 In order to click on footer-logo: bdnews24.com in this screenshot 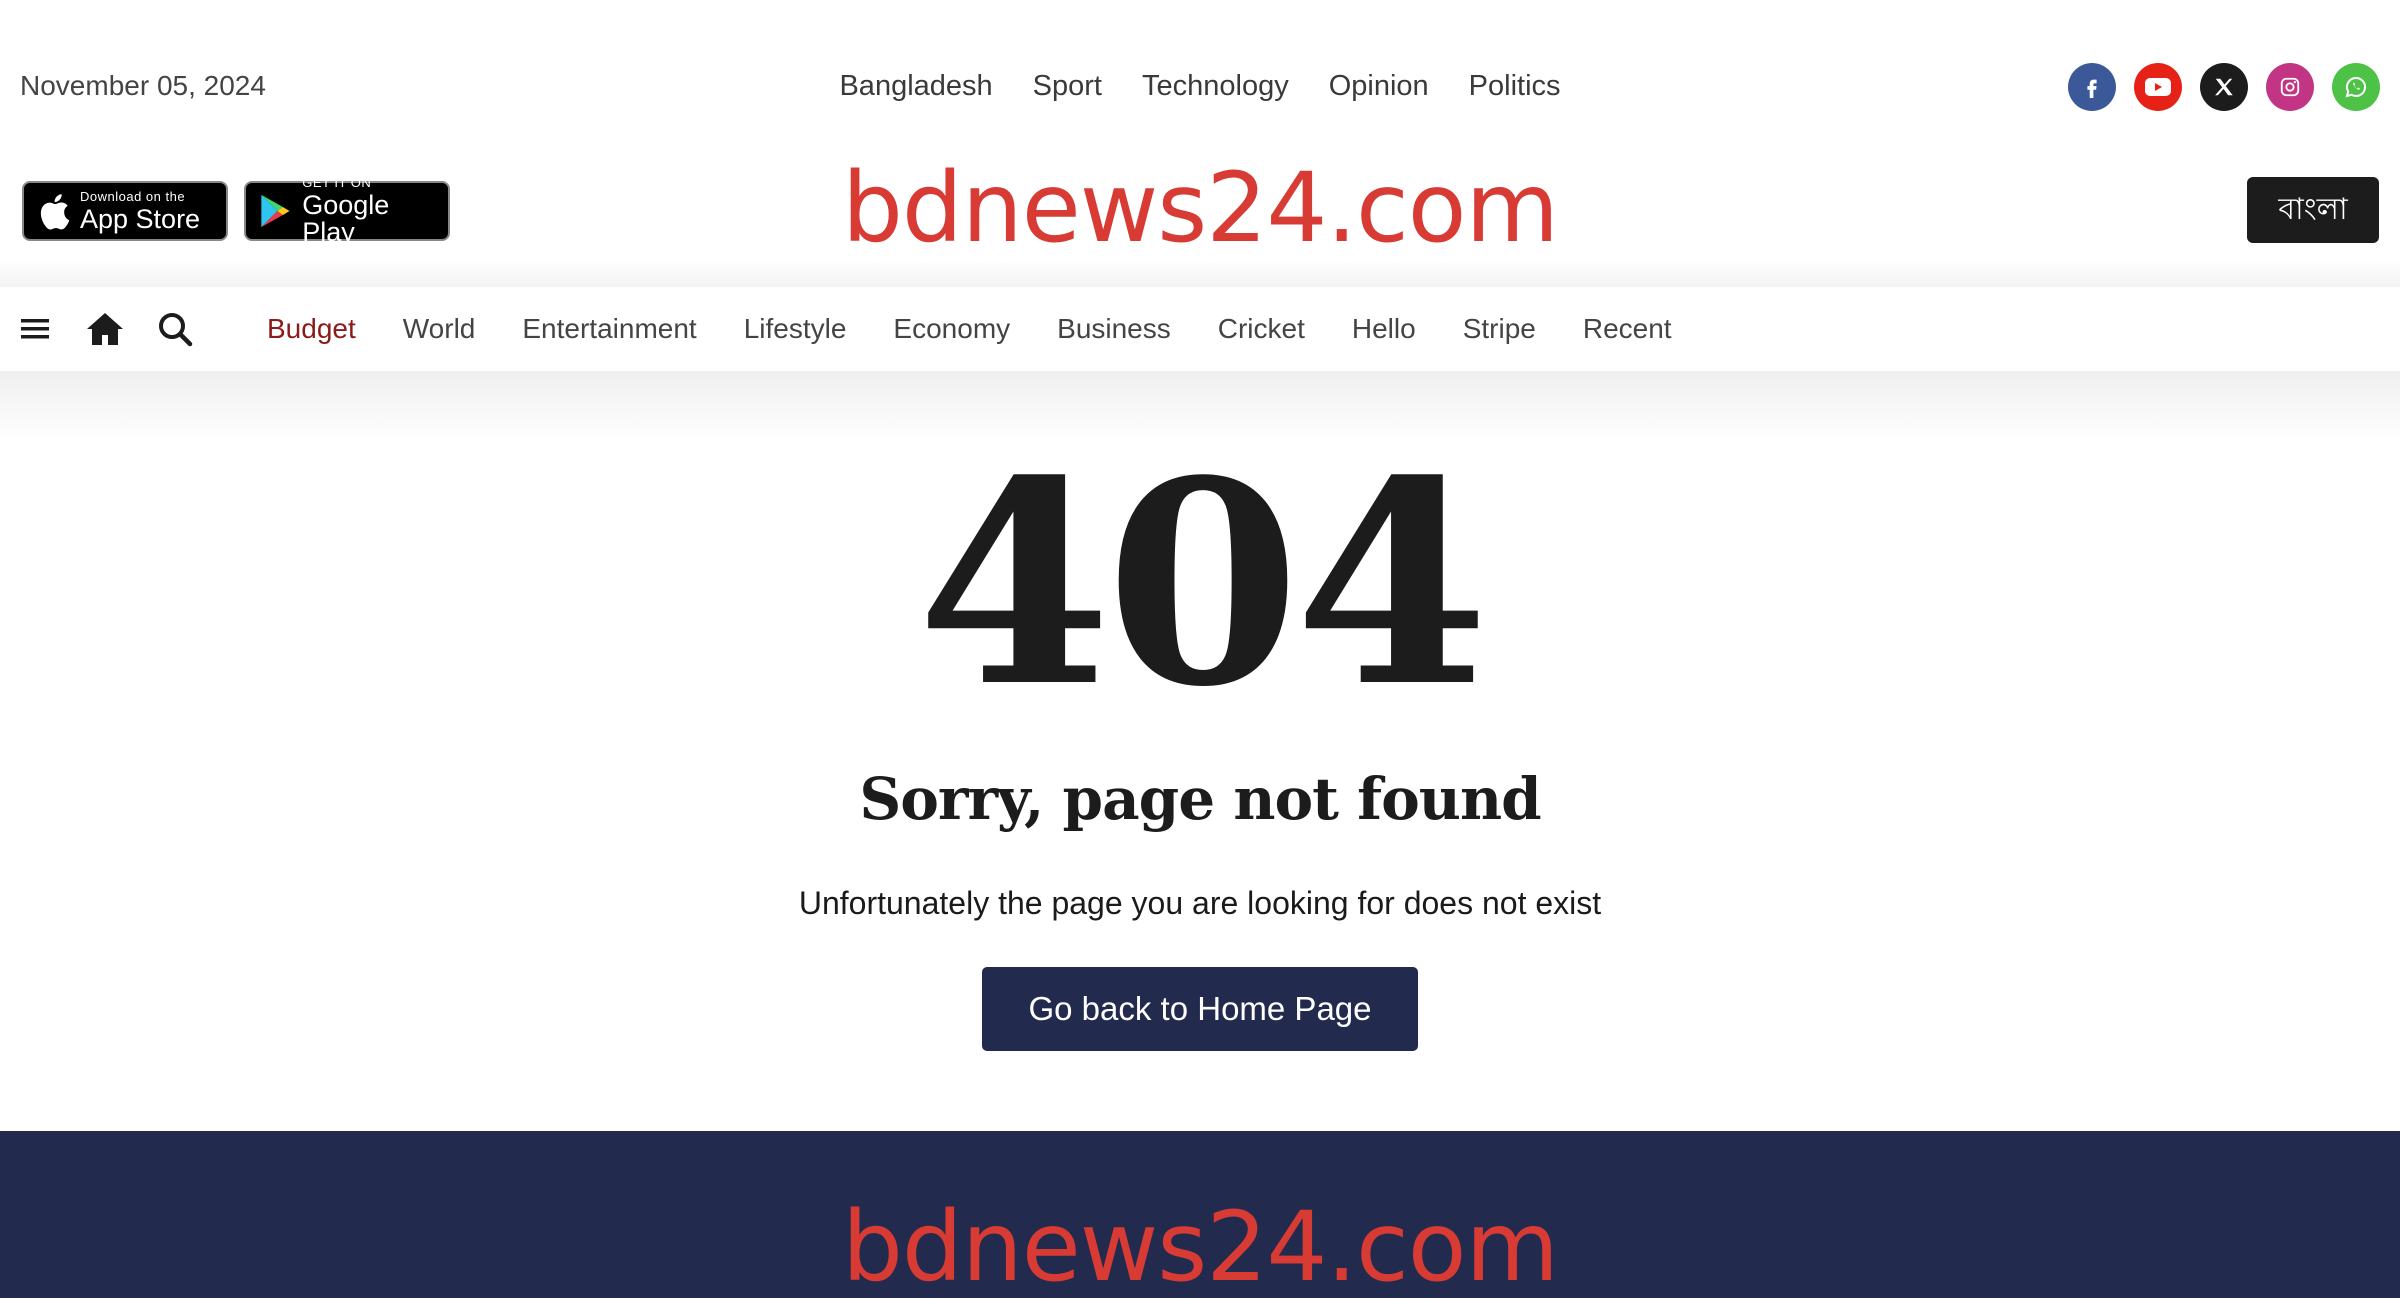, I will do `click(1200, 1244)`.